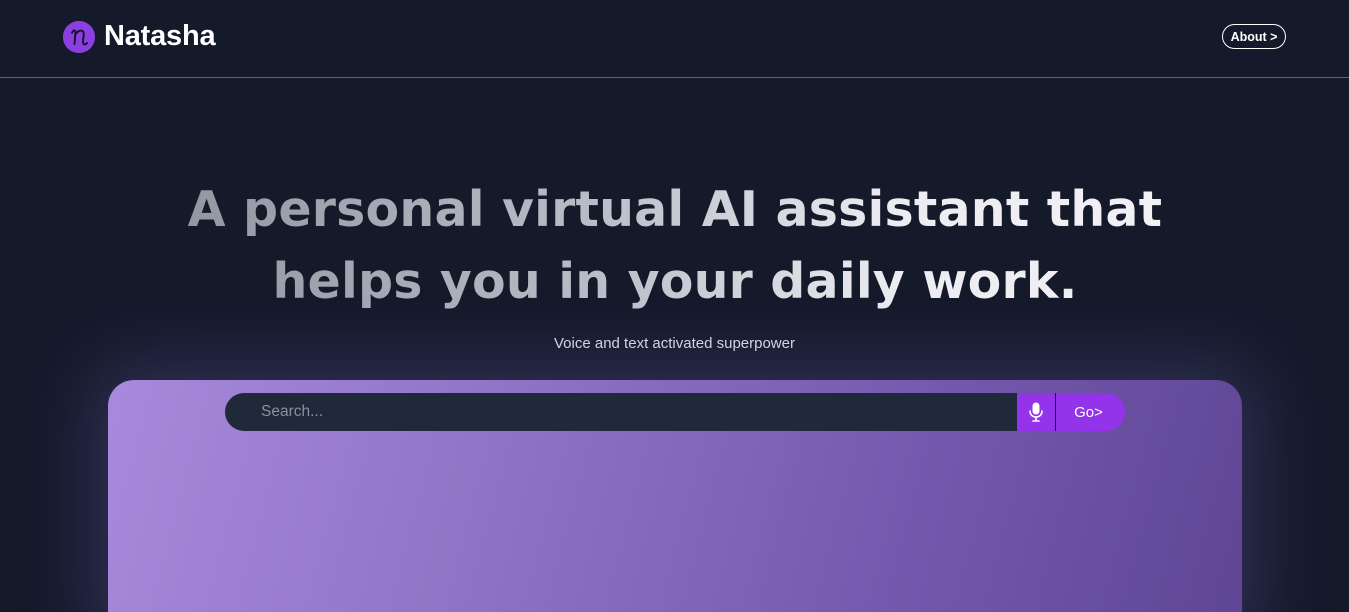 Image resolution: width=1349 pixels, height=612 pixels. I want to click on hero-title-line-2: helps you in your daily work., so click(675, 281).